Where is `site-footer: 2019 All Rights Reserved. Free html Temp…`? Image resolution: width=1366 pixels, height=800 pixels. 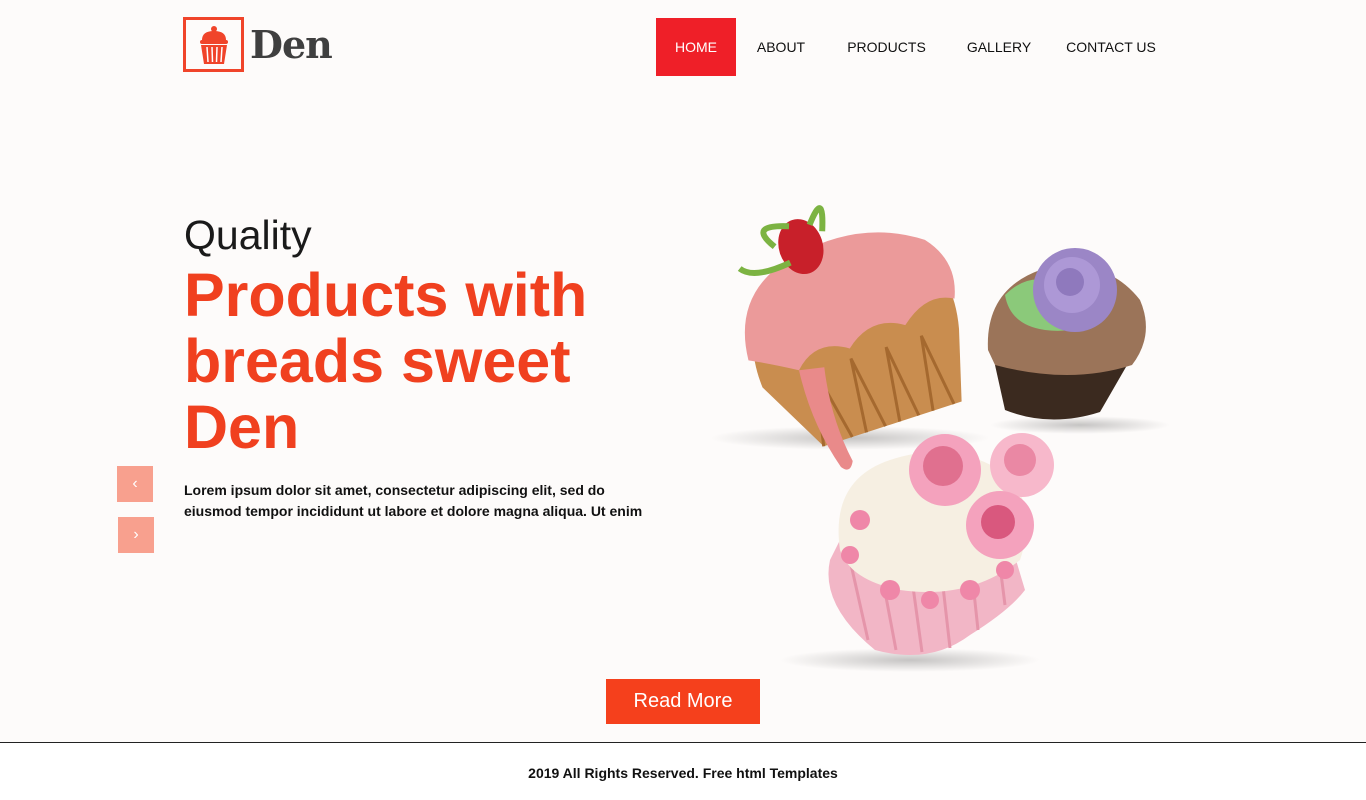 site-footer: 2019 All Rights Reserved. Free html Temp… is located at coordinates (683, 771).